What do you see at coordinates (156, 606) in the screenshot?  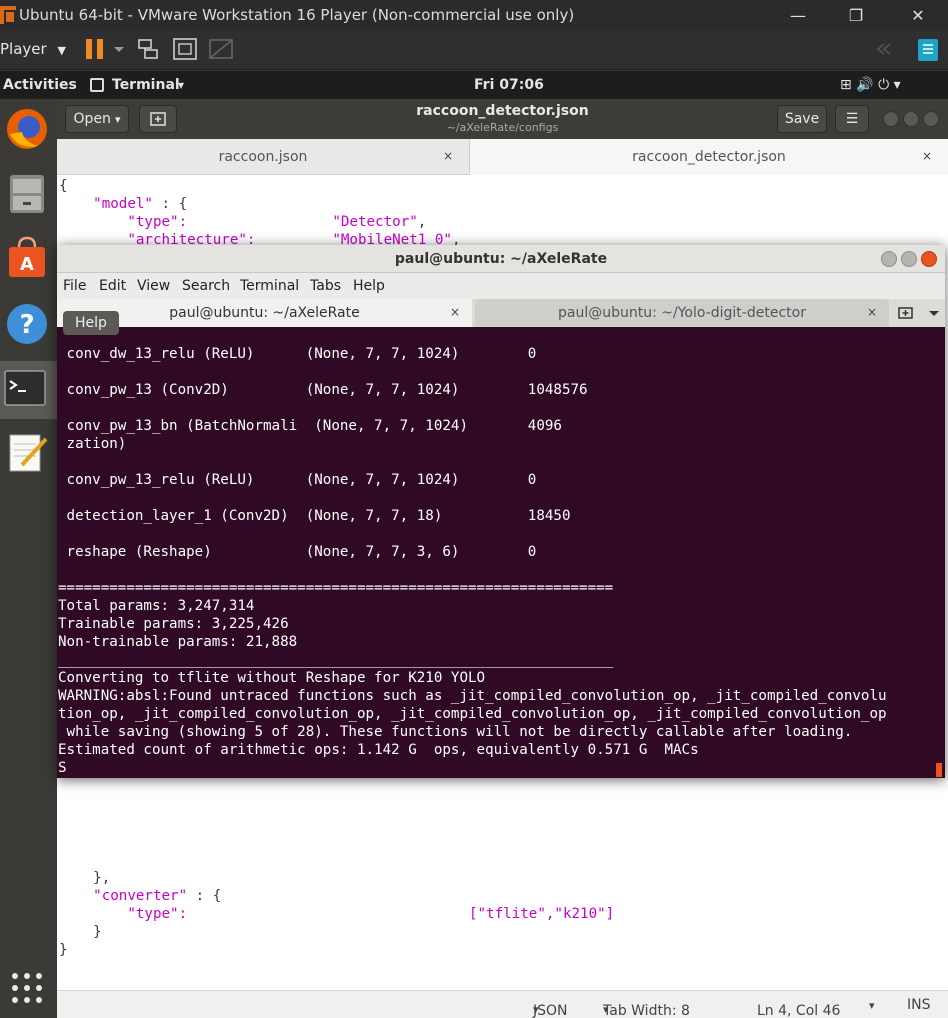 I see `terminal-line: Total params: 3,247,314` at bounding box center [156, 606].